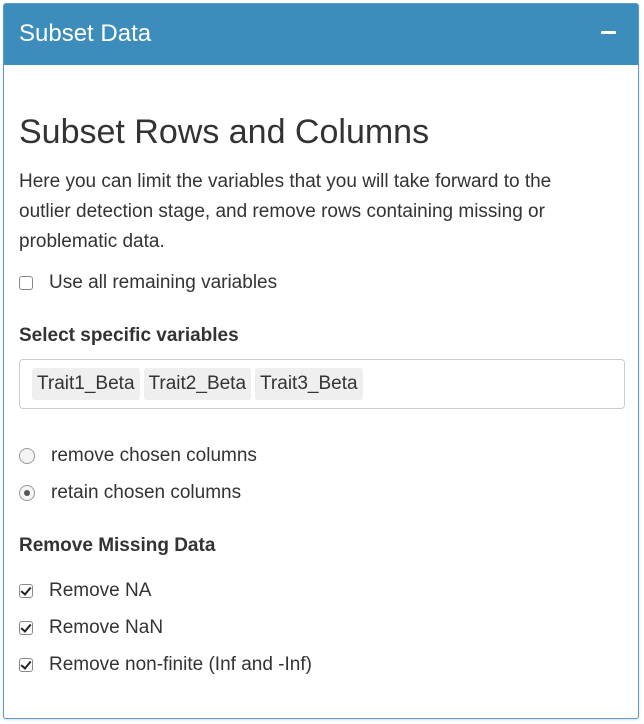  I want to click on remove-missing-label: Remove Missing Data, so click(117, 545).